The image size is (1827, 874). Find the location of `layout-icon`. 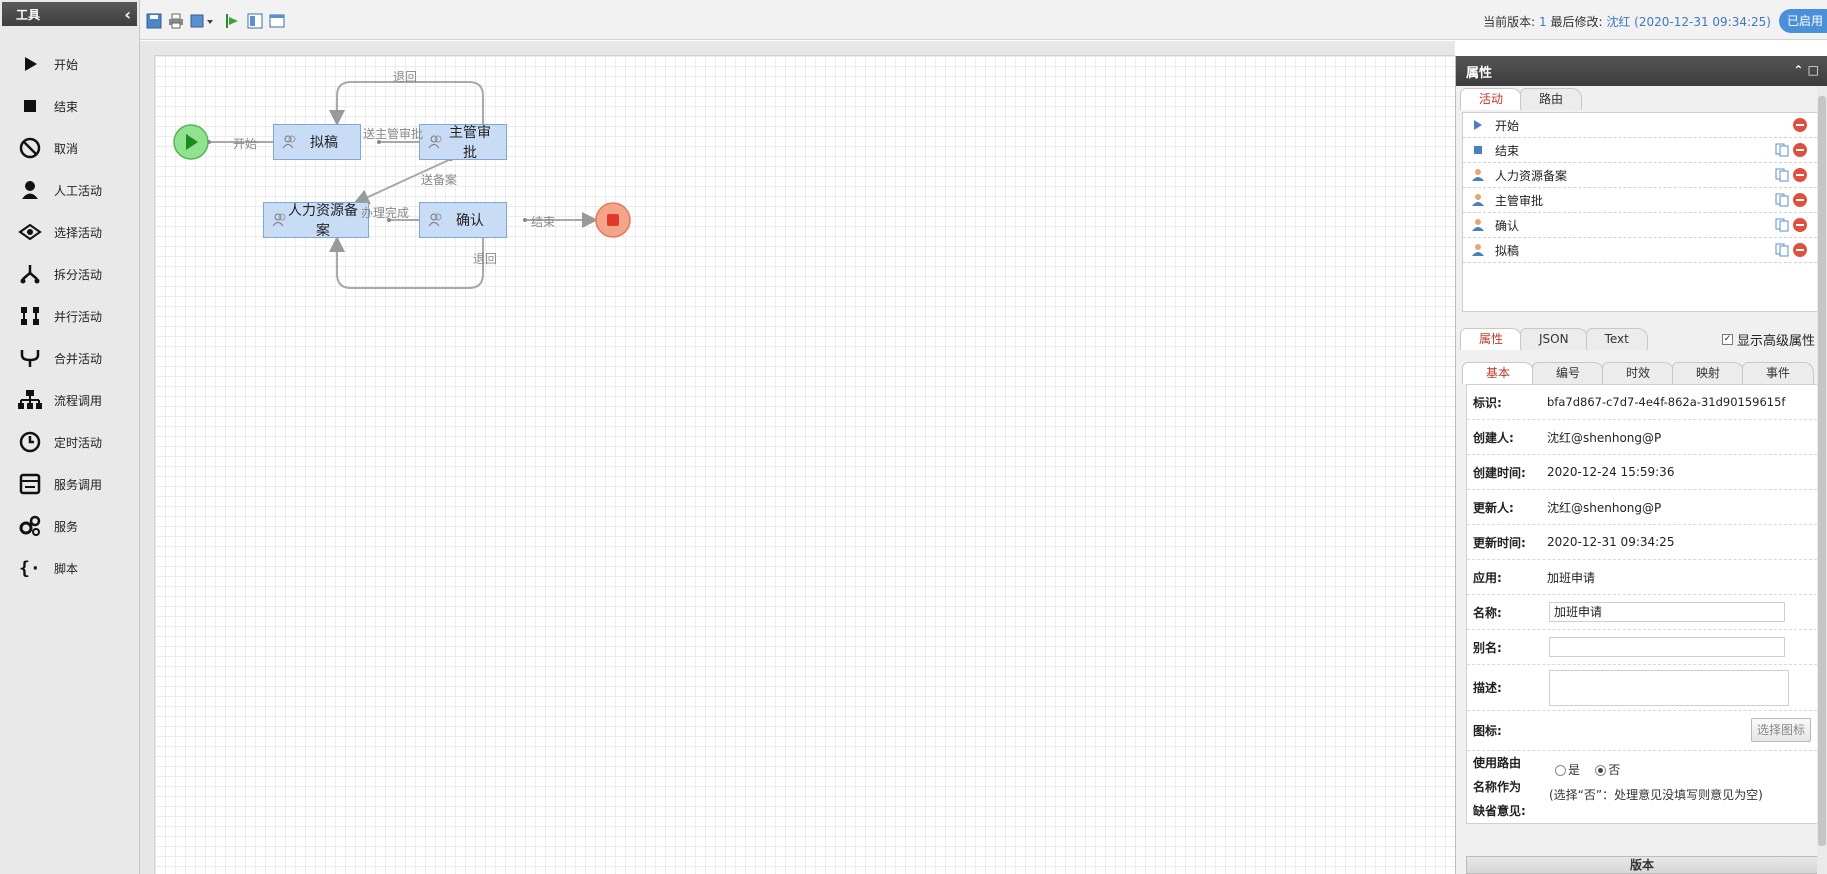

layout-icon is located at coordinates (255, 21).